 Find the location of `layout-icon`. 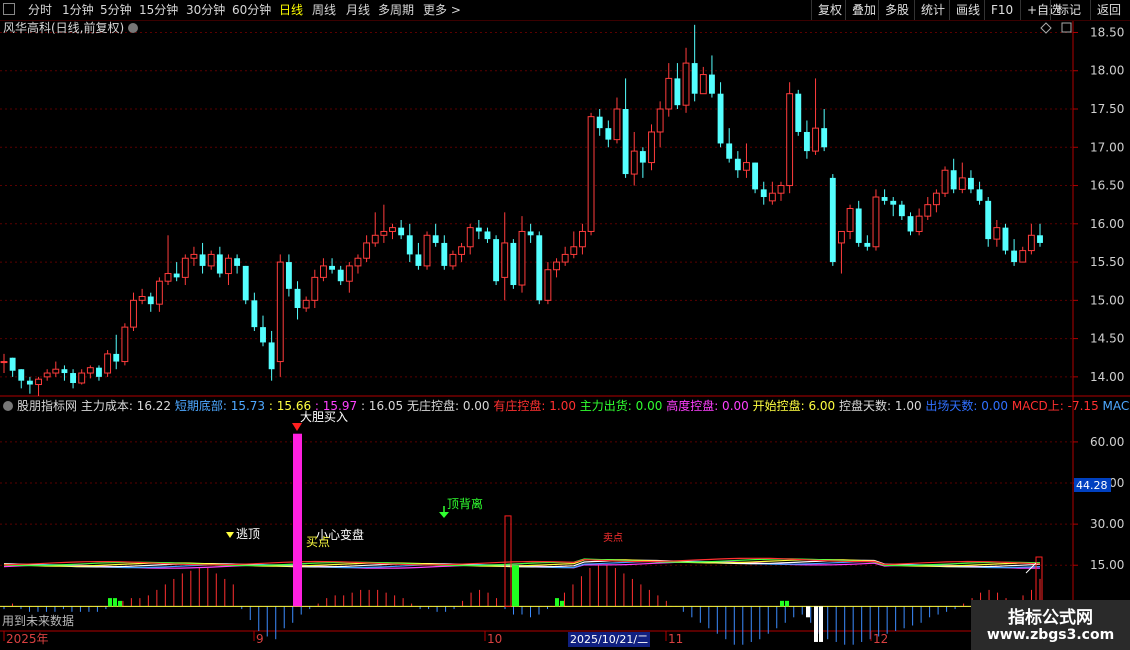

layout-icon is located at coordinates (9, 9).